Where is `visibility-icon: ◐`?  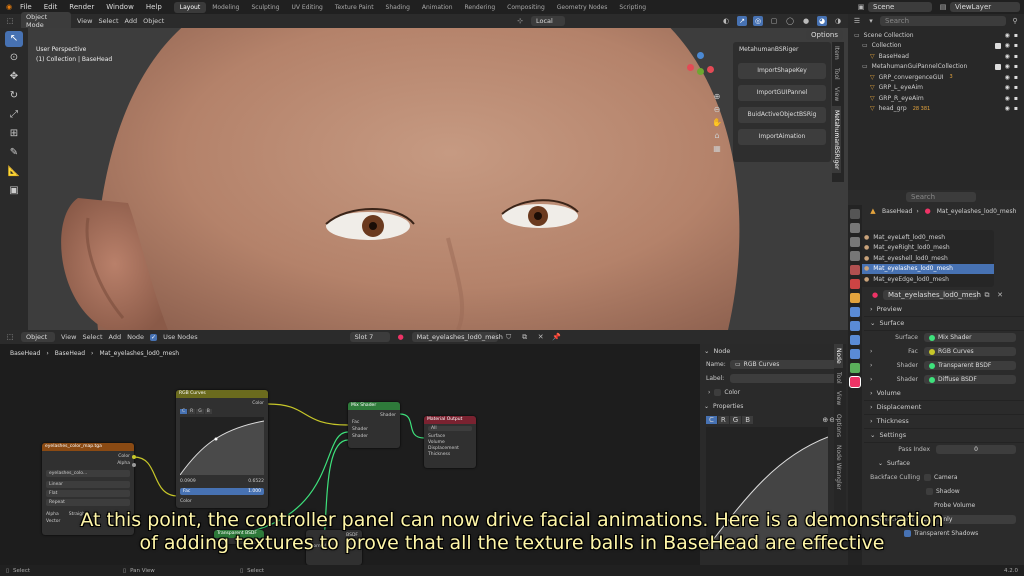 visibility-icon: ◐ is located at coordinates (726, 21).